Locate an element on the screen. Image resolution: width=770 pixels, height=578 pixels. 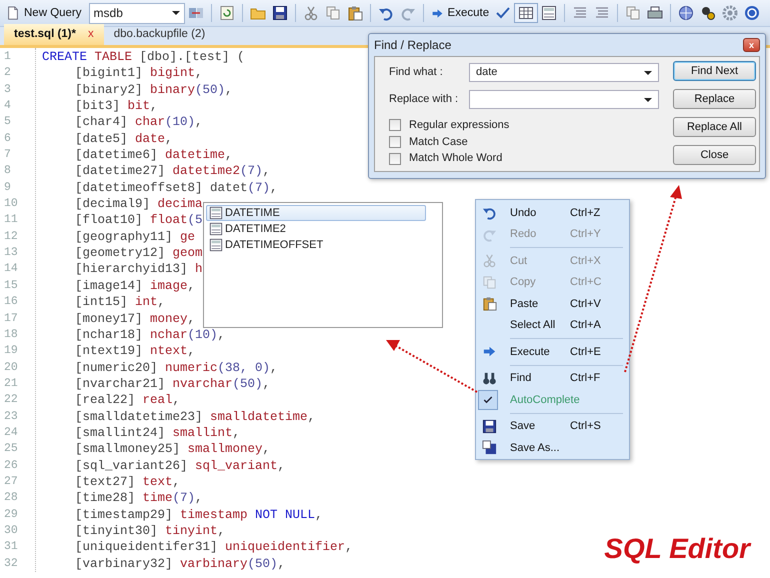
refresh-icon is located at coordinates (226, 13).